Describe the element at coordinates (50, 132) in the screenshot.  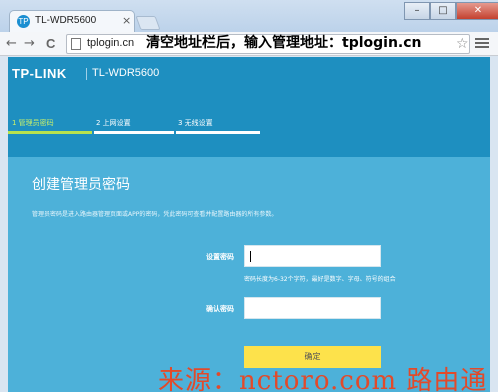
I see `step-progress-active` at that location.